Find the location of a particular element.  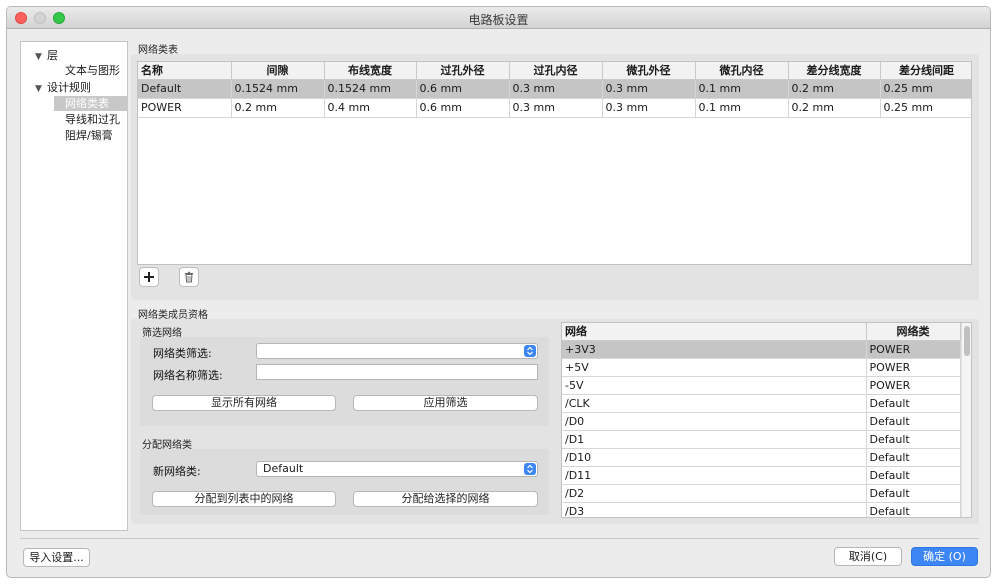

table-row: +3V3 POWER is located at coordinates (761, 349).